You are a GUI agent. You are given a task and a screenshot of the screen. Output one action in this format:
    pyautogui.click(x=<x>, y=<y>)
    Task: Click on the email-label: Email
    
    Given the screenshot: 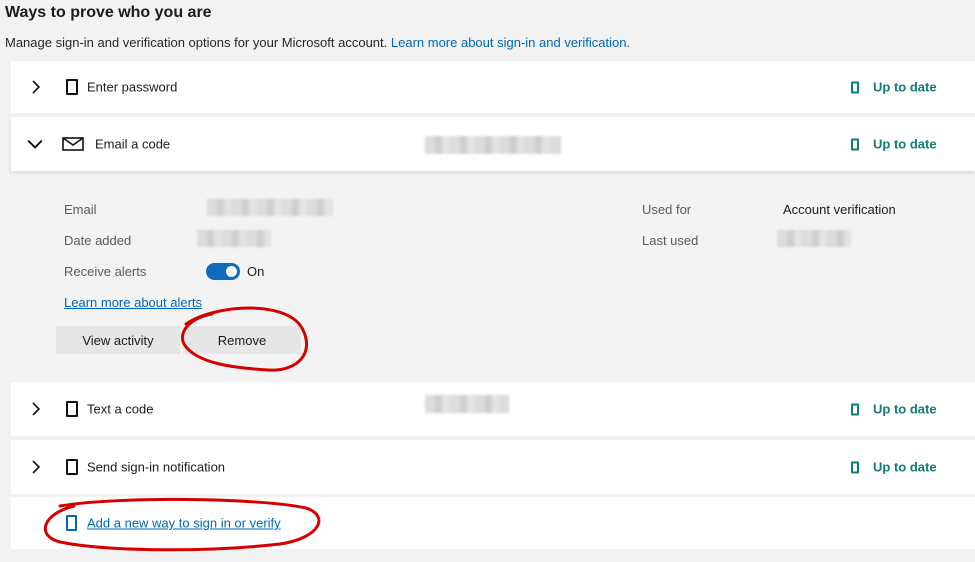 What is the action you would take?
    pyautogui.click(x=80, y=209)
    